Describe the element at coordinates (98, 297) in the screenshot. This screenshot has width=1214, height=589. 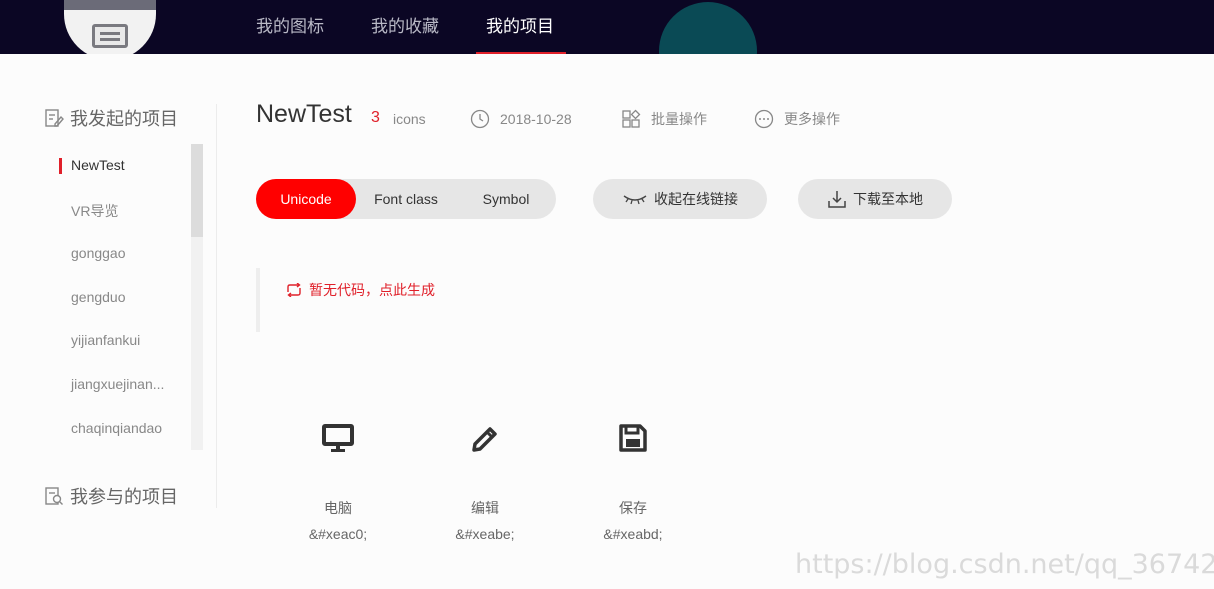
I see `sidebar-item-gengduo: gengduo` at that location.